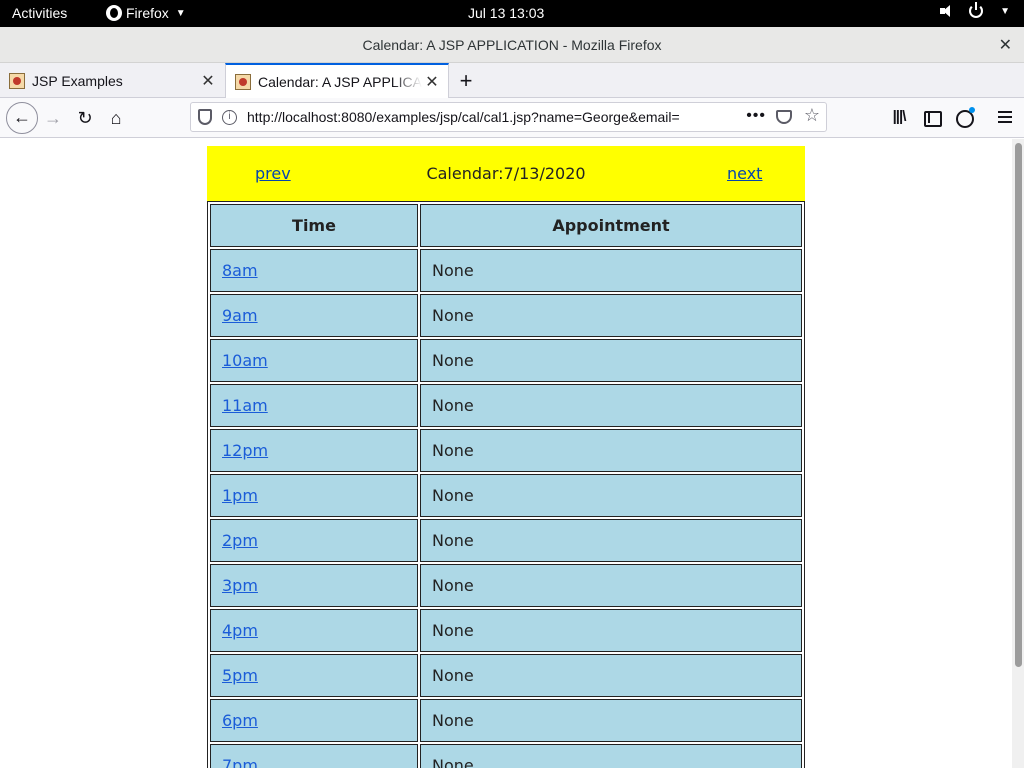 The image size is (1024, 768). Describe the element at coordinates (812, 115) in the screenshot. I see `bookmark-star-icon: ☆` at that location.